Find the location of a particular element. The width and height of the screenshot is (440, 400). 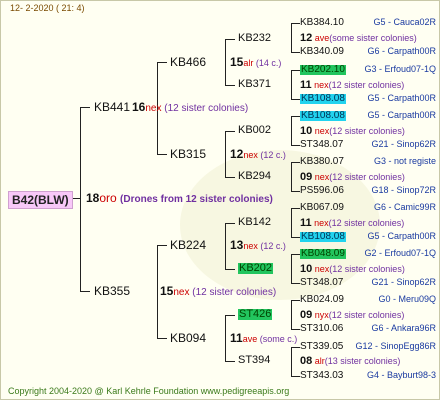

gen3-breed-0: ave is located at coordinates (322, 38).